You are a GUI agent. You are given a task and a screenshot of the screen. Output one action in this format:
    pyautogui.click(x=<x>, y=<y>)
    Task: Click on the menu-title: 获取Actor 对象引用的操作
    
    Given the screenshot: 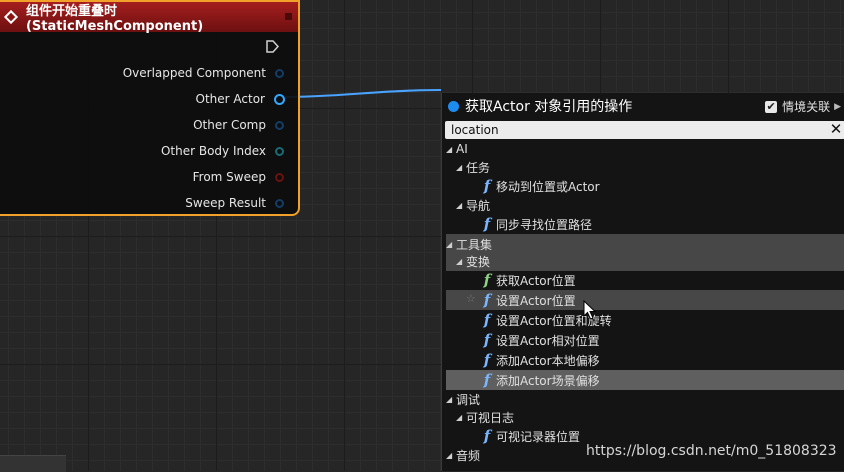 What is the action you would take?
    pyautogui.click(x=549, y=107)
    